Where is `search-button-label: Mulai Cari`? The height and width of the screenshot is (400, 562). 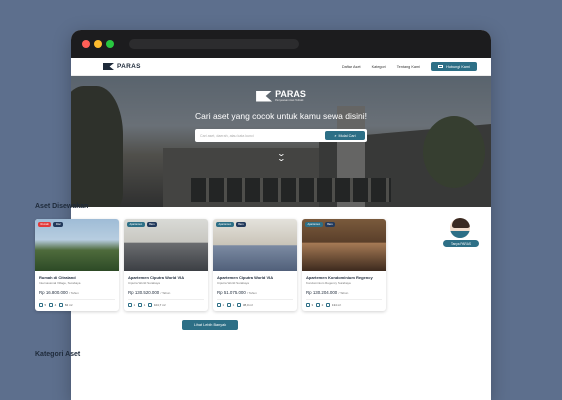 search-button-label: Mulai Cari is located at coordinates (347, 135).